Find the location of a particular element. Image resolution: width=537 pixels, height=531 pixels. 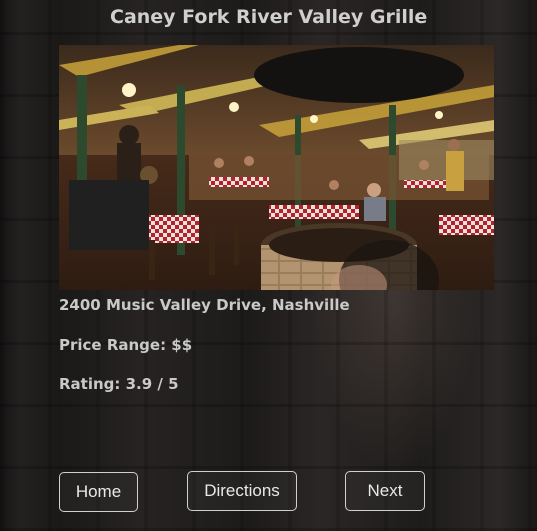

restaurant-address: 2400 Music Valley Drive, Nashville is located at coordinates (204, 305).